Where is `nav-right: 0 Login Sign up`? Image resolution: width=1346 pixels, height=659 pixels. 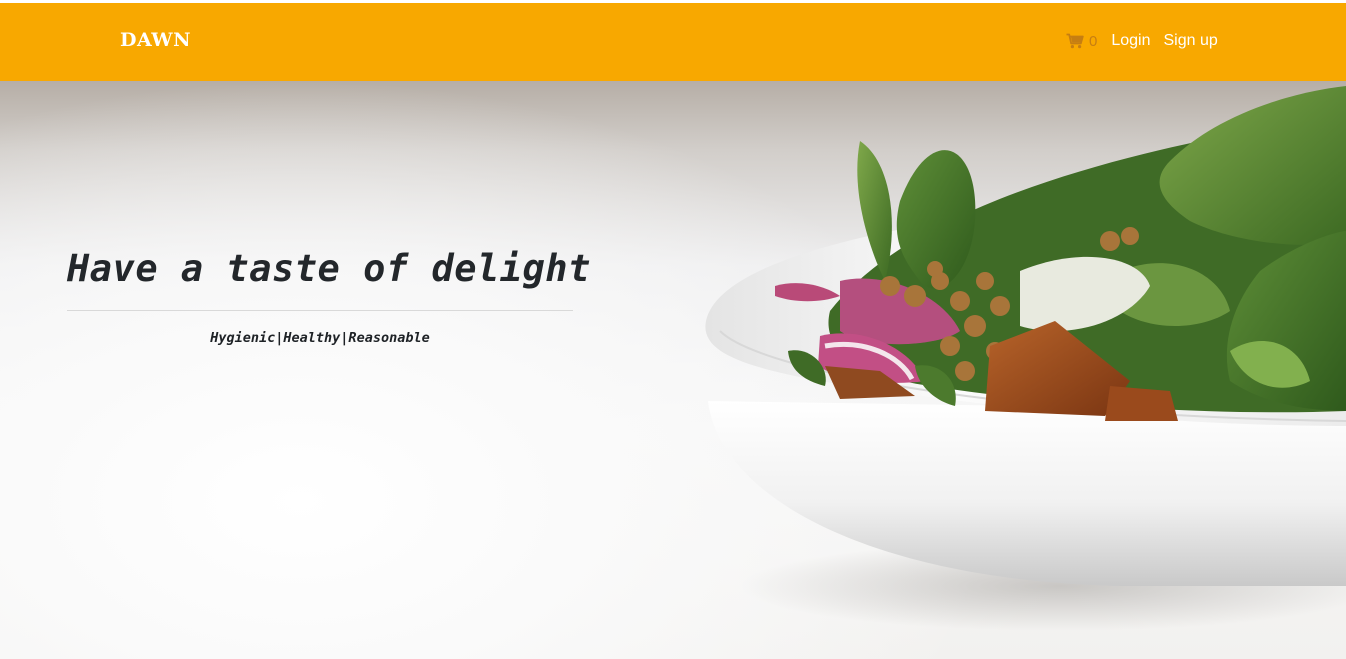
nav-right: 0 Login Sign up is located at coordinates (1148, 41).